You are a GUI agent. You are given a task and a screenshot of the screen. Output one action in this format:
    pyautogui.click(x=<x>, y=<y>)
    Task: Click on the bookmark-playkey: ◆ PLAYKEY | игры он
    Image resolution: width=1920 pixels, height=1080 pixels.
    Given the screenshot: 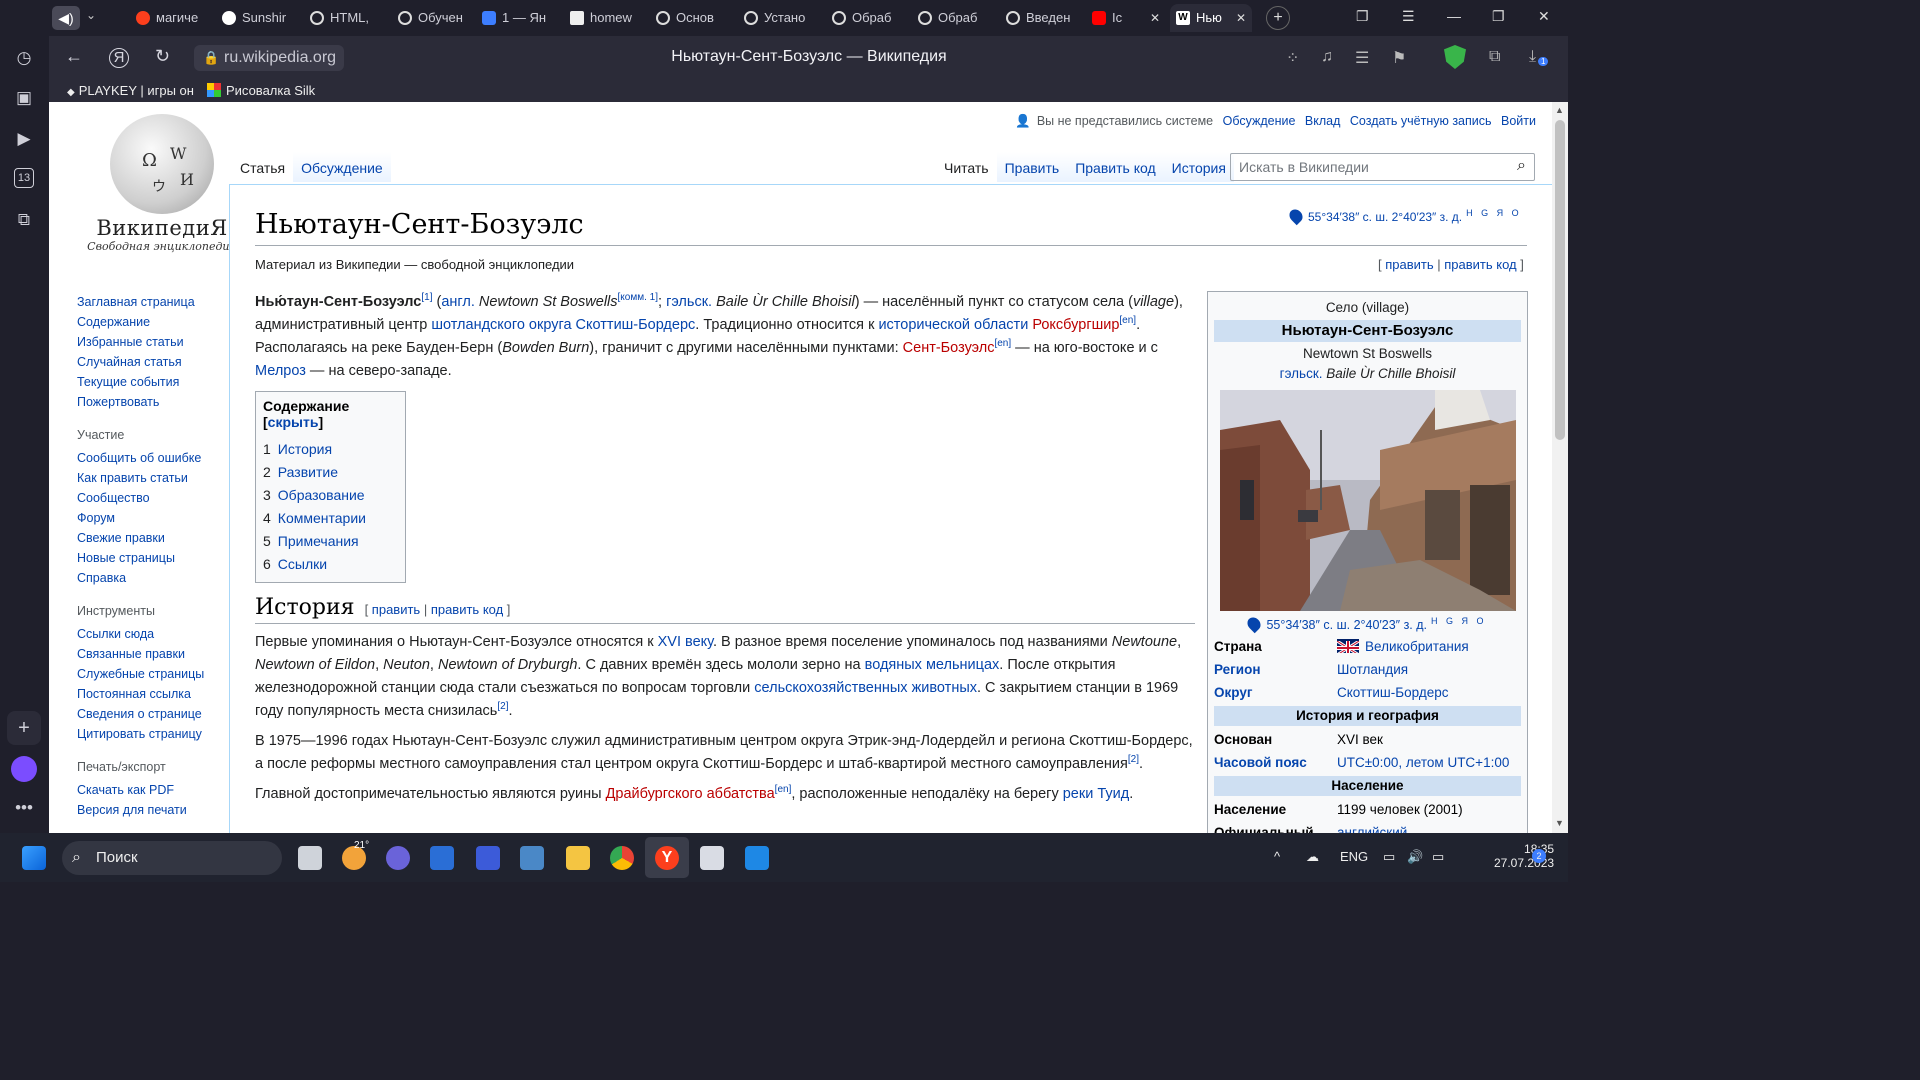 What is the action you would take?
    pyautogui.click(x=130, y=92)
    